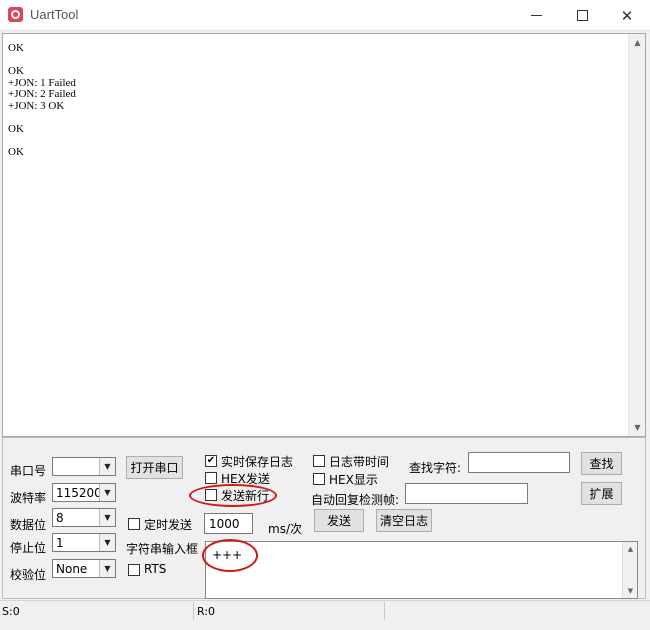 Image resolution: width=650 pixels, height=630 pixels. I want to click on string-input-label: 字符串输入框, so click(162, 549).